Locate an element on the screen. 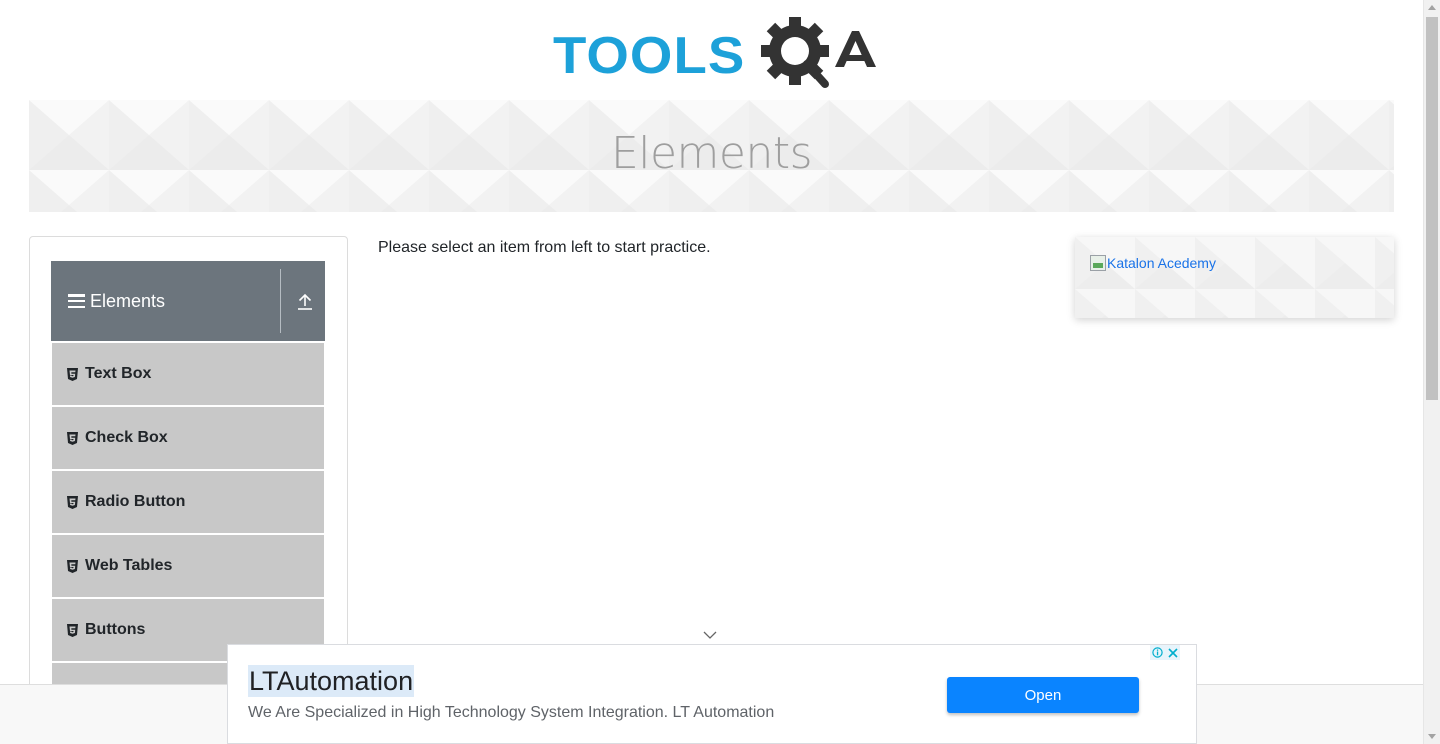  scrollbar-thumb is located at coordinates (1432, 208).